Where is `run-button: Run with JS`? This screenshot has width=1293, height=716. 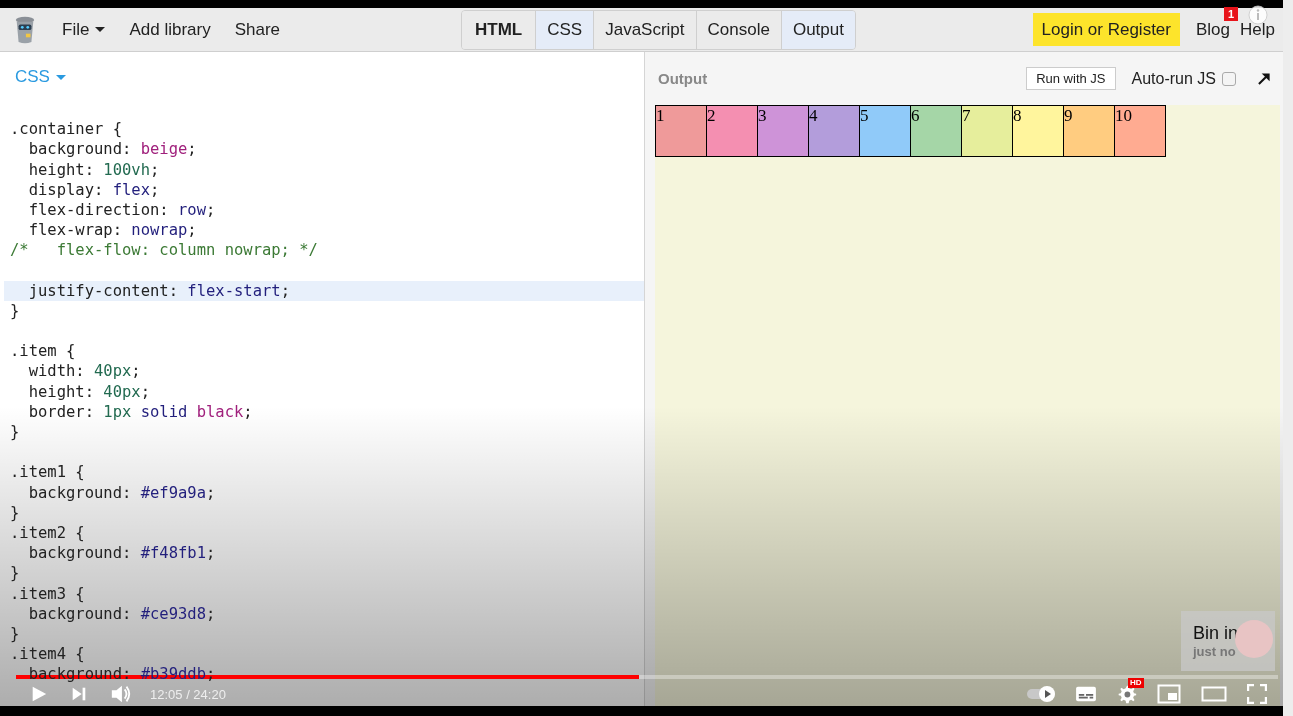
run-button: Run with JS is located at coordinates (1071, 78).